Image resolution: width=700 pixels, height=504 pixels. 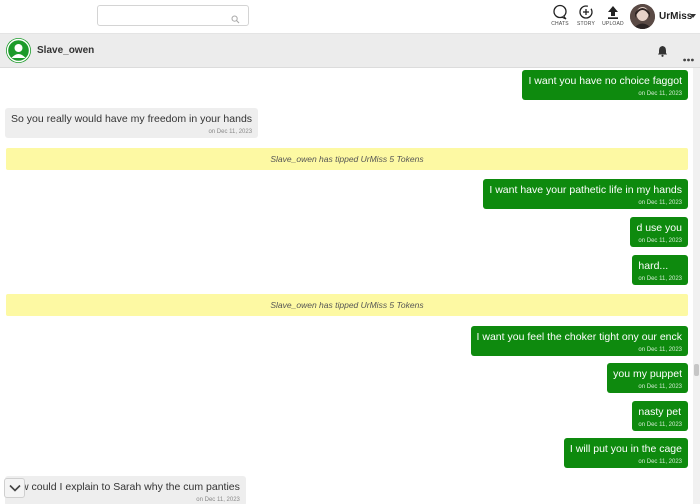 What do you see at coordinates (659, 228) in the screenshot?
I see `message-text: d use you` at bounding box center [659, 228].